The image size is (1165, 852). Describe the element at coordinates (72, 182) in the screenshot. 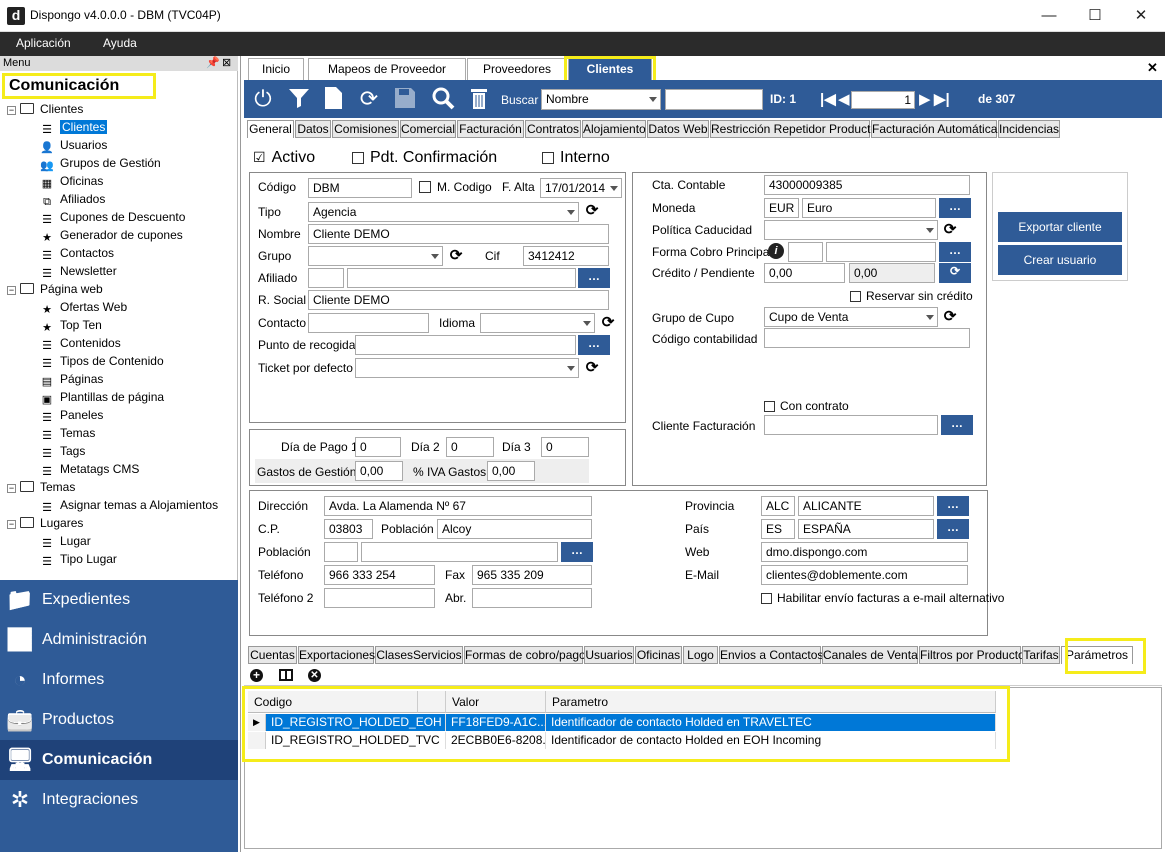

I see `sidebar-item: ▦ Oficinas` at that location.